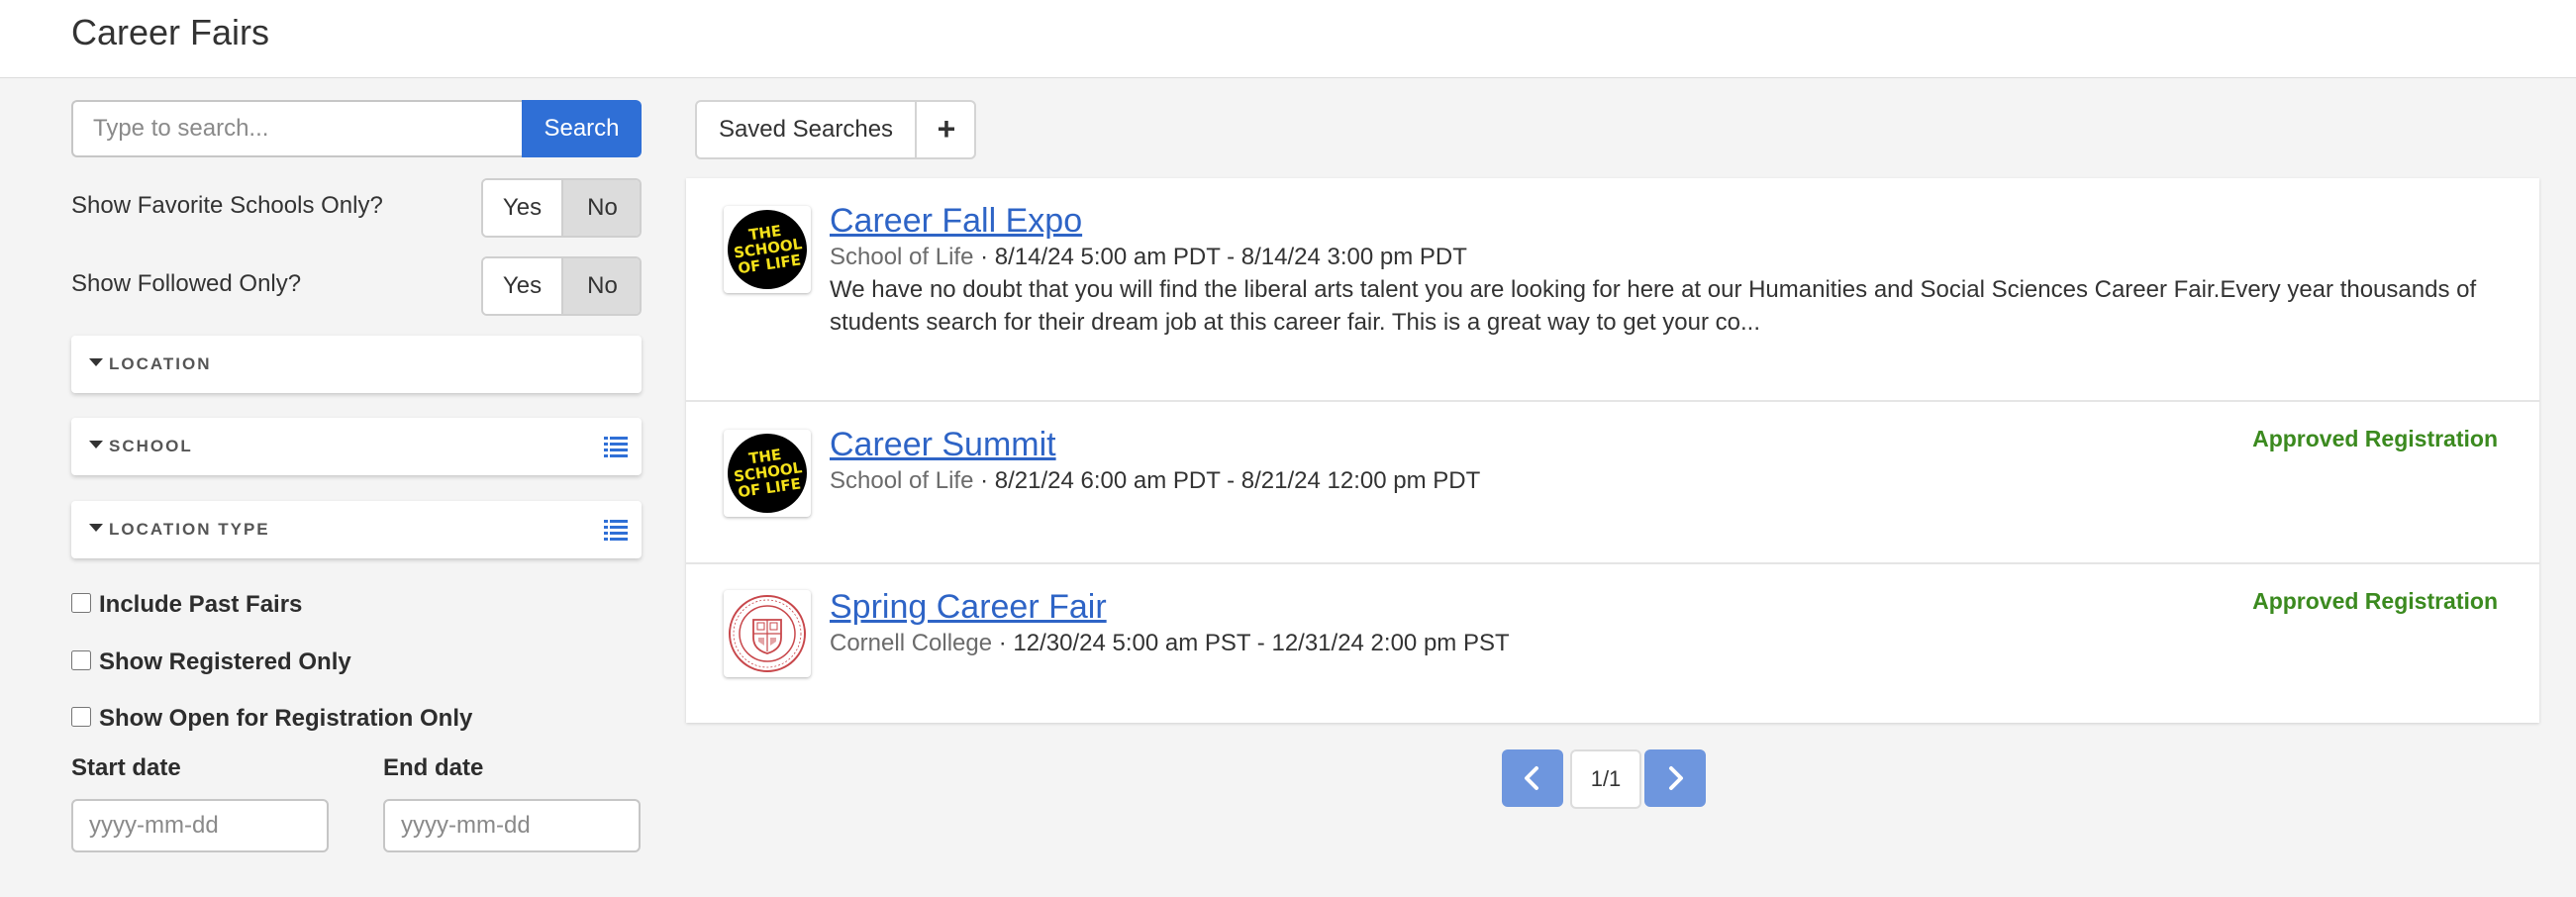  I want to click on favorite-schools-no-button: No, so click(601, 208).